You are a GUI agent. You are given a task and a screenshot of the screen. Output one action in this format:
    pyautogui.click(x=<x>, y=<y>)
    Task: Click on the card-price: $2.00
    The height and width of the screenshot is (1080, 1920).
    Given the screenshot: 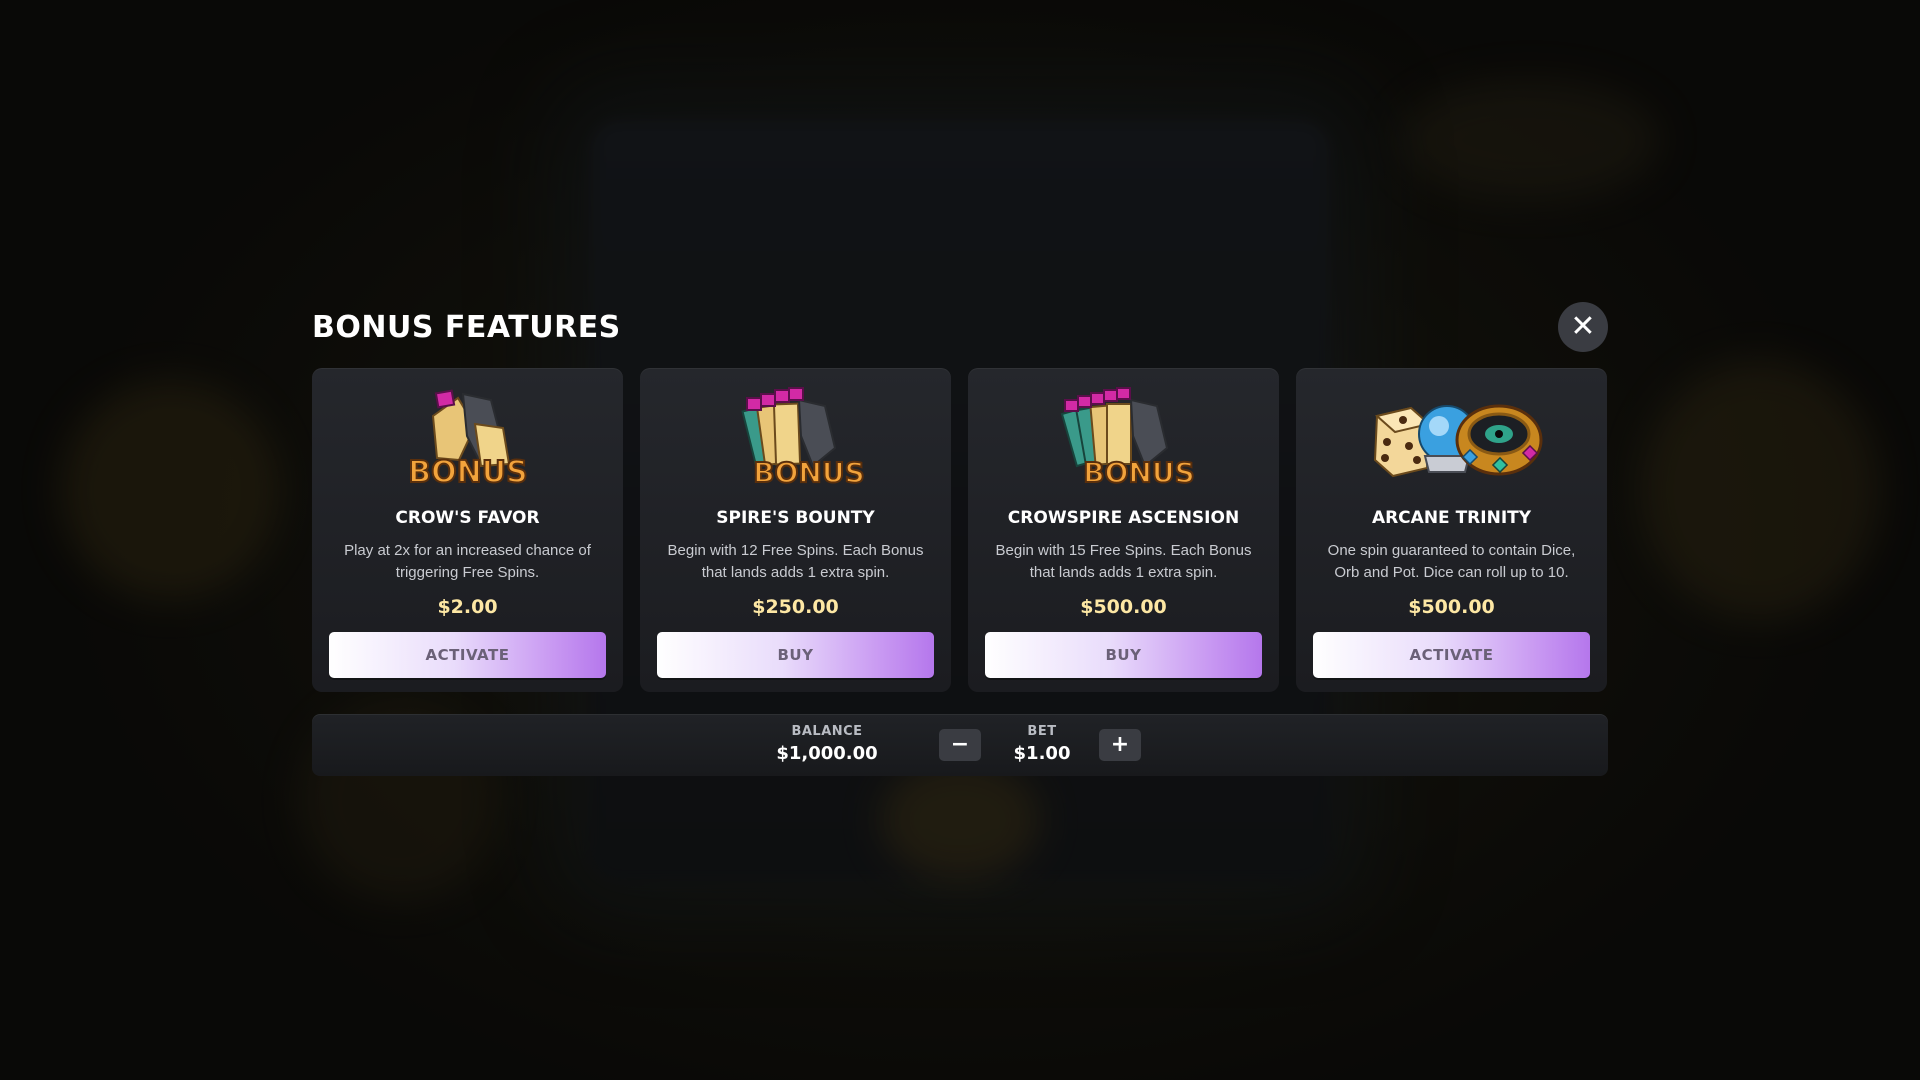 What is the action you would take?
    pyautogui.click(x=467, y=607)
    